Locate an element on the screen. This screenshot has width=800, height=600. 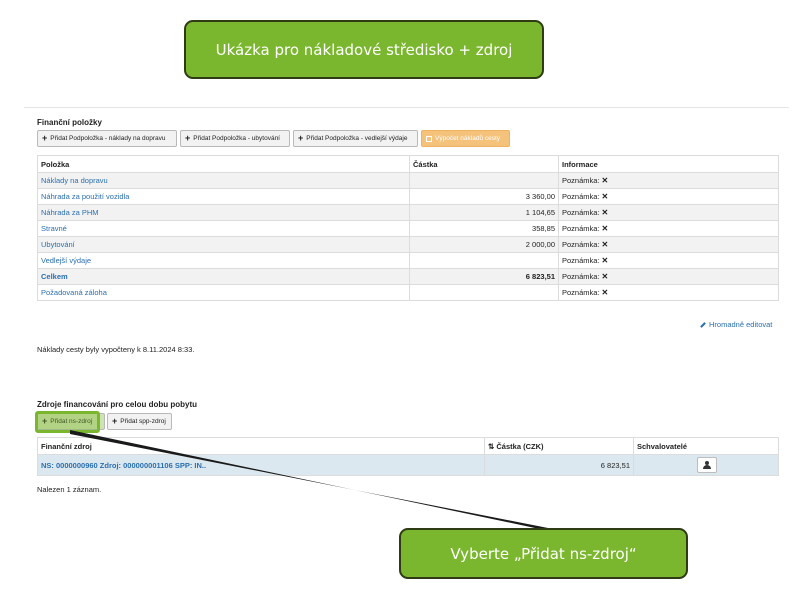
table-row: Stravné 358,85 Poznámka: ✕ is located at coordinates (408, 228).